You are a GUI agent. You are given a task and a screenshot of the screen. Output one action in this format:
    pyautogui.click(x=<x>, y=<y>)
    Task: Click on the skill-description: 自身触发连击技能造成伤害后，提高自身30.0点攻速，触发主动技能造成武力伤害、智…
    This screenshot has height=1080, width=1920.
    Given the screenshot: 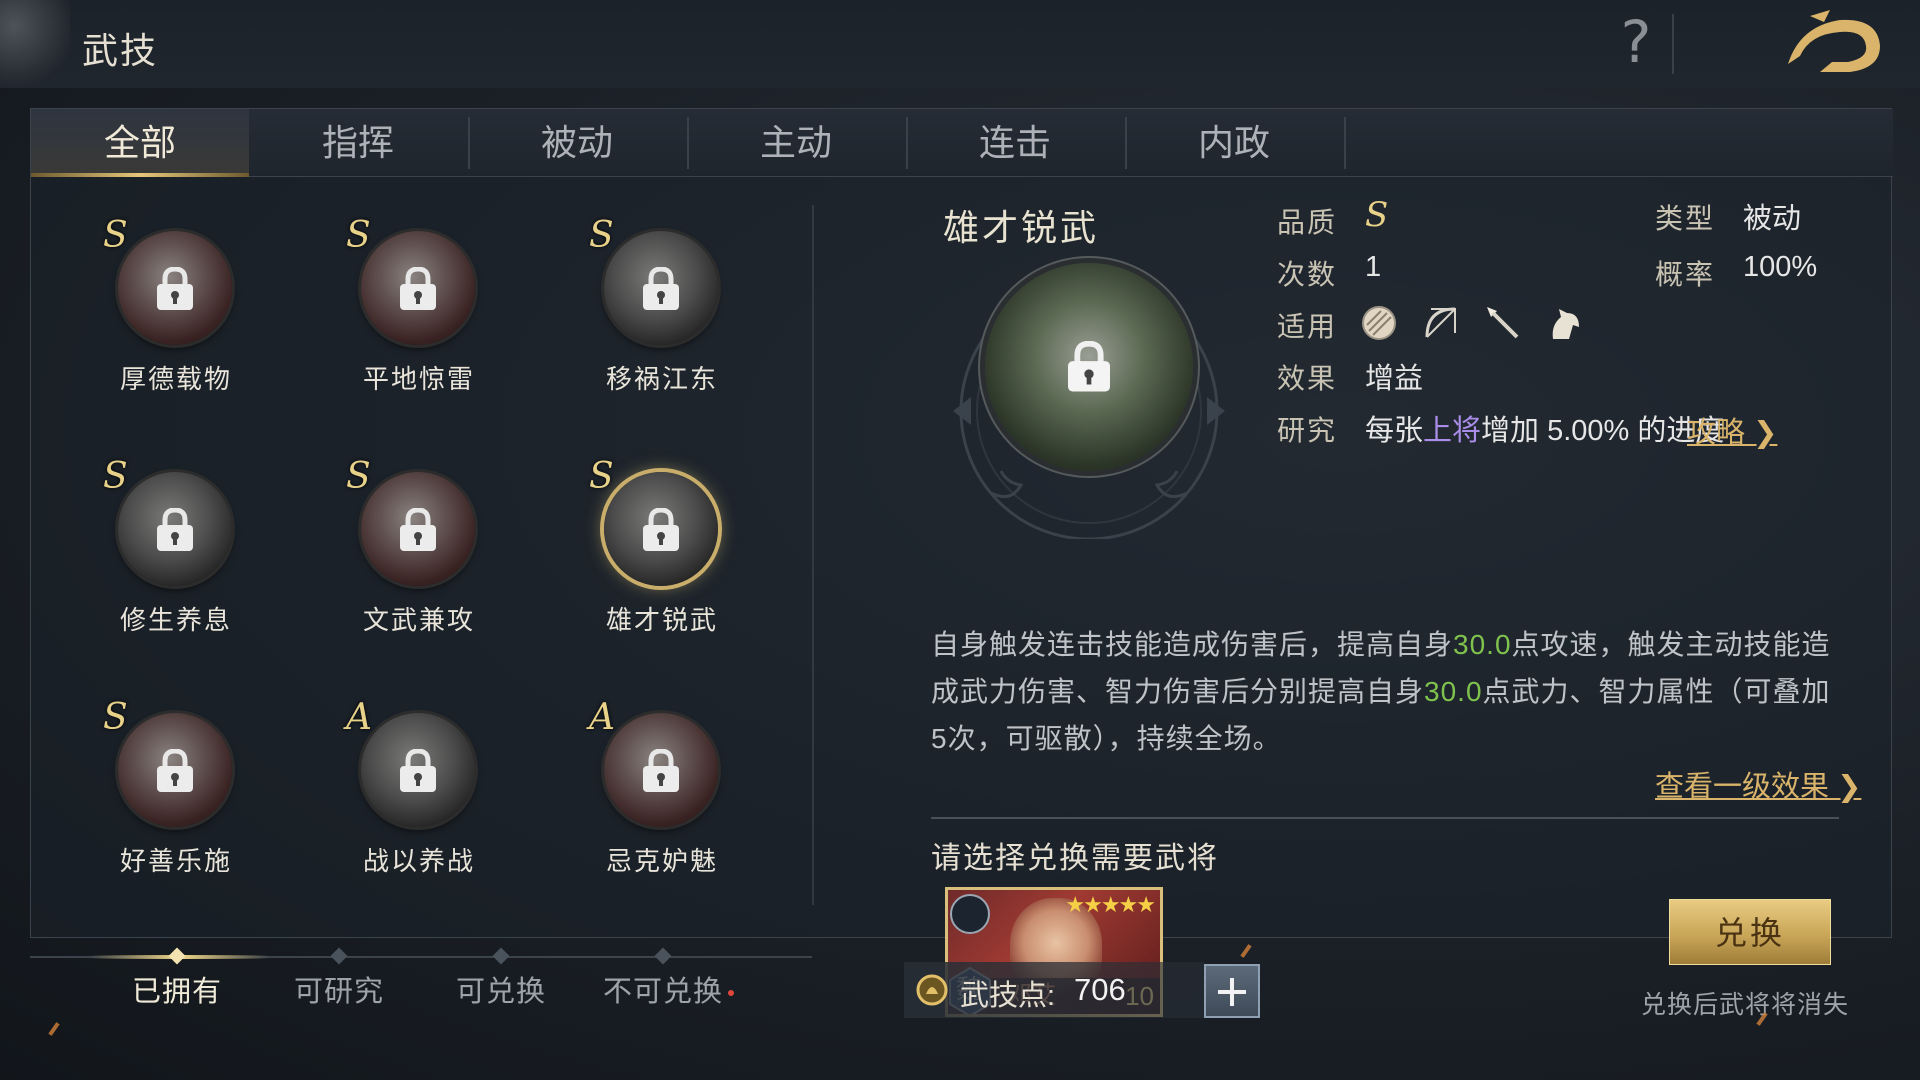 What is the action you would take?
    pyautogui.click(x=1381, y=691)
    